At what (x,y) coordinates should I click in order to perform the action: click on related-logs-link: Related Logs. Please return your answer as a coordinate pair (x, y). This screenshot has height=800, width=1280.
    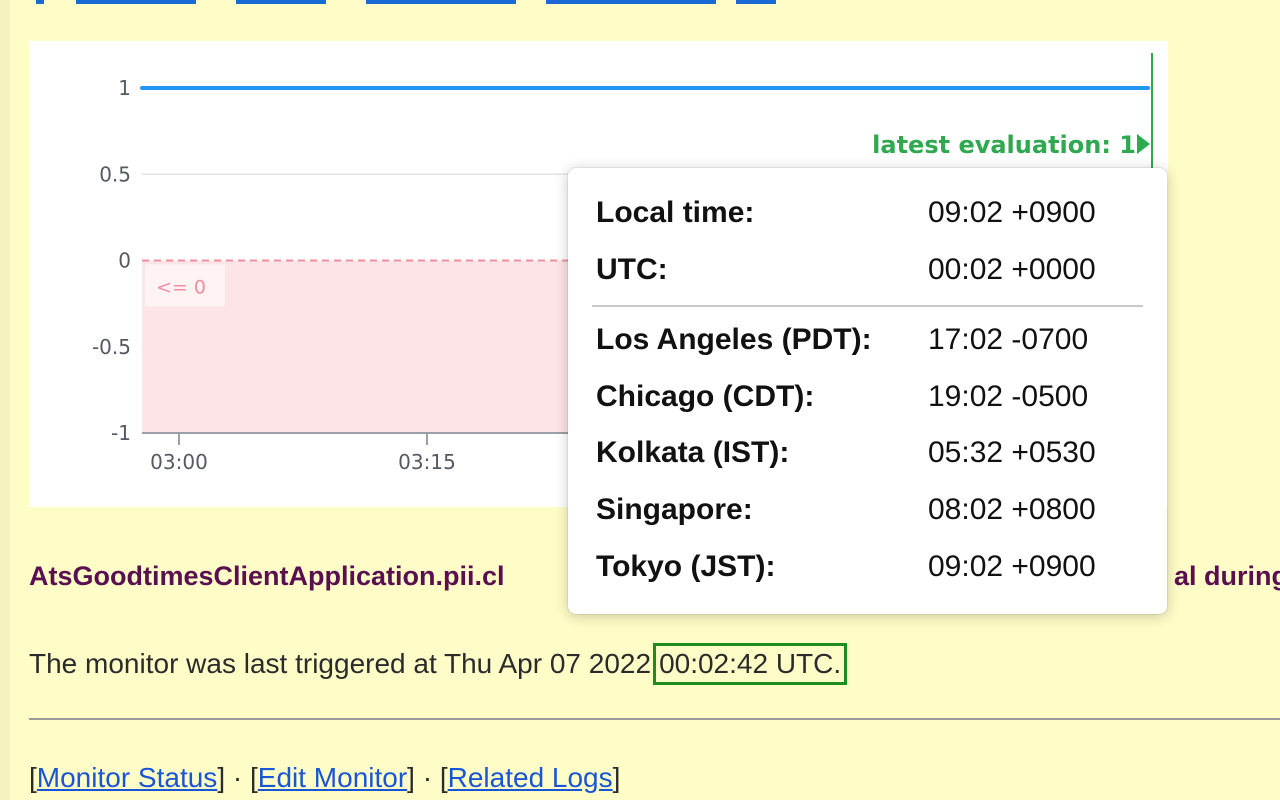
    Looking at the image, I should click on (530, 777).